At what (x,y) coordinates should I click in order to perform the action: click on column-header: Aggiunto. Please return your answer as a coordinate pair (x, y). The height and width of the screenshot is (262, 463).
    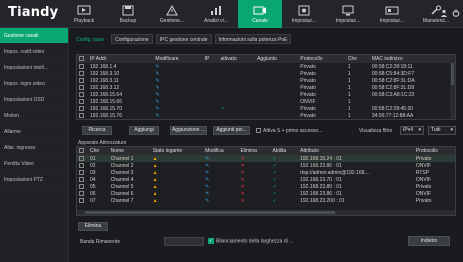
    Looking at the image, I should click on (277, 59).